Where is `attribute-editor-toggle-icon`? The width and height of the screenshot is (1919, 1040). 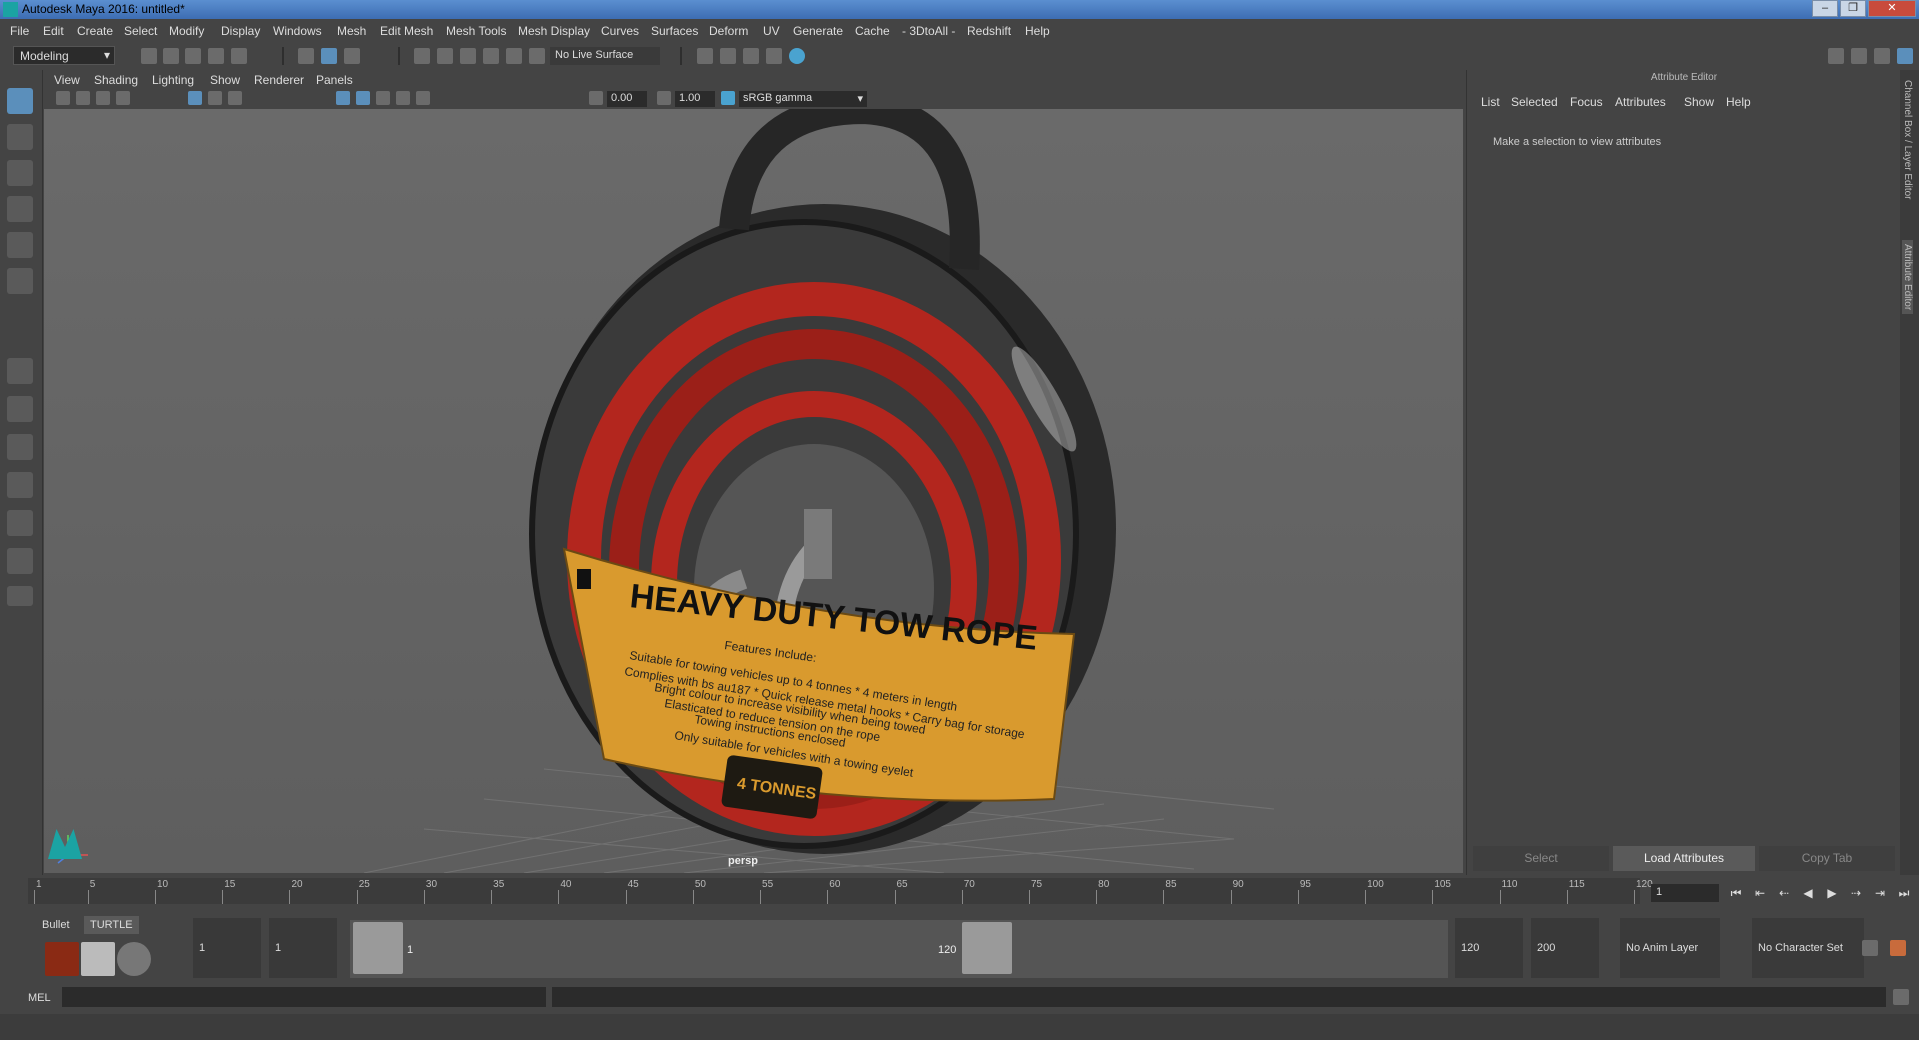
attribute-editor-toggle-icon is located at coordinates (1905, 56).